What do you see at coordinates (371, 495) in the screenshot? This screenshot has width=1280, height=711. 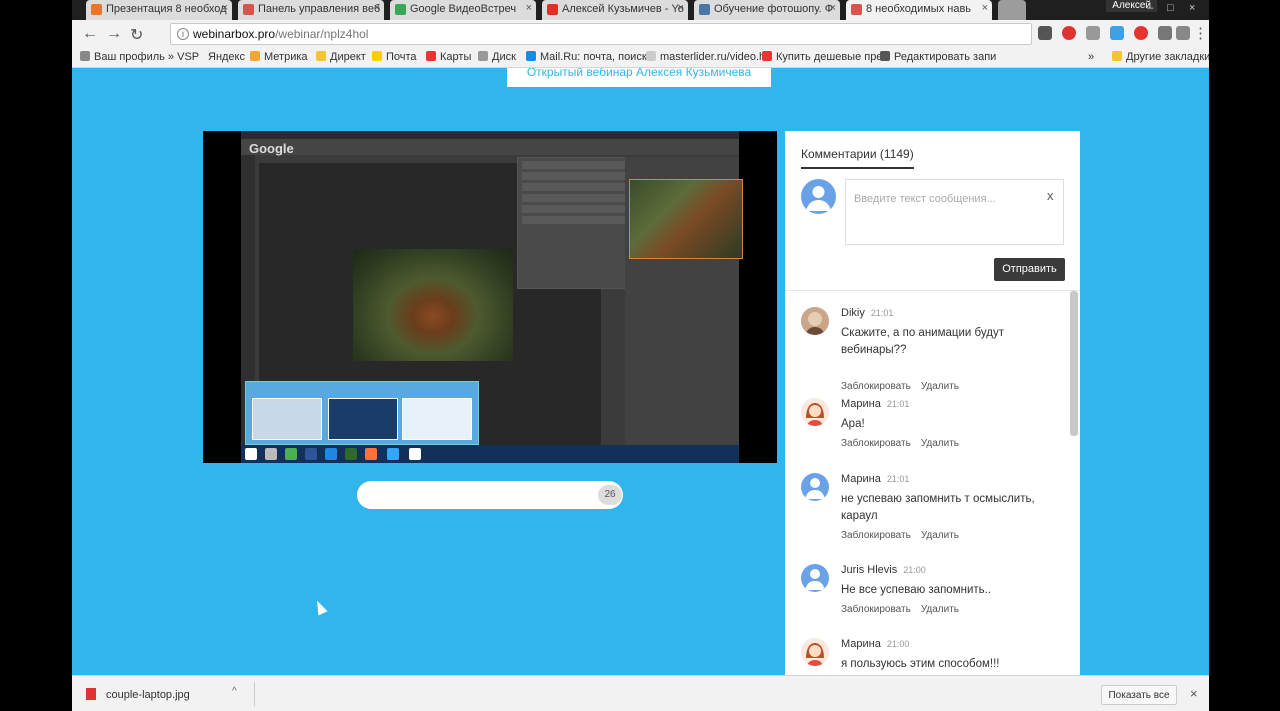 I see `vk-share-button: В` at bounding box center [371, 495].